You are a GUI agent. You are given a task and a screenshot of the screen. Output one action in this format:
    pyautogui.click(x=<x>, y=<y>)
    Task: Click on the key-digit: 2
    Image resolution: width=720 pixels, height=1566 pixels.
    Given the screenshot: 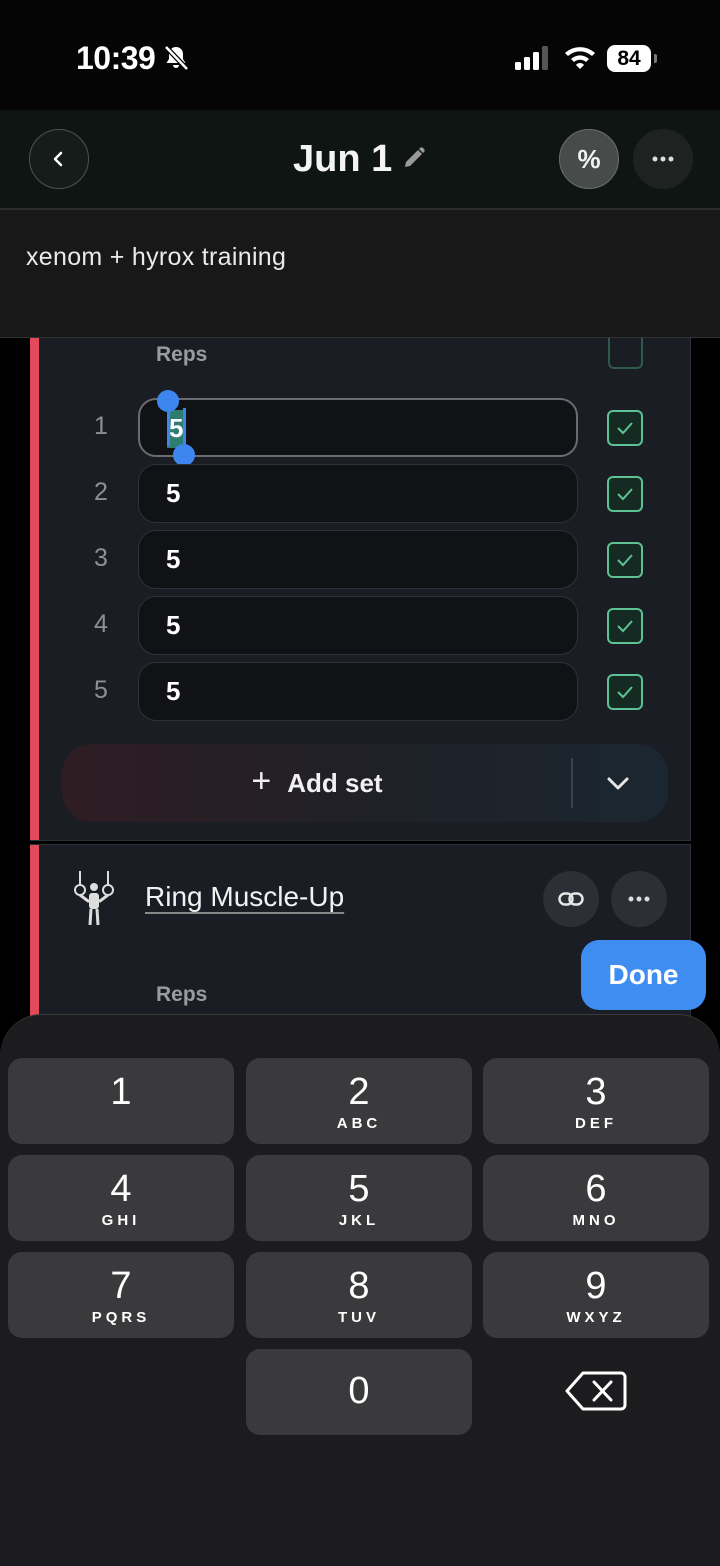 What is the action you would take?
    pyautogui.click(x=359, y=1092)
    